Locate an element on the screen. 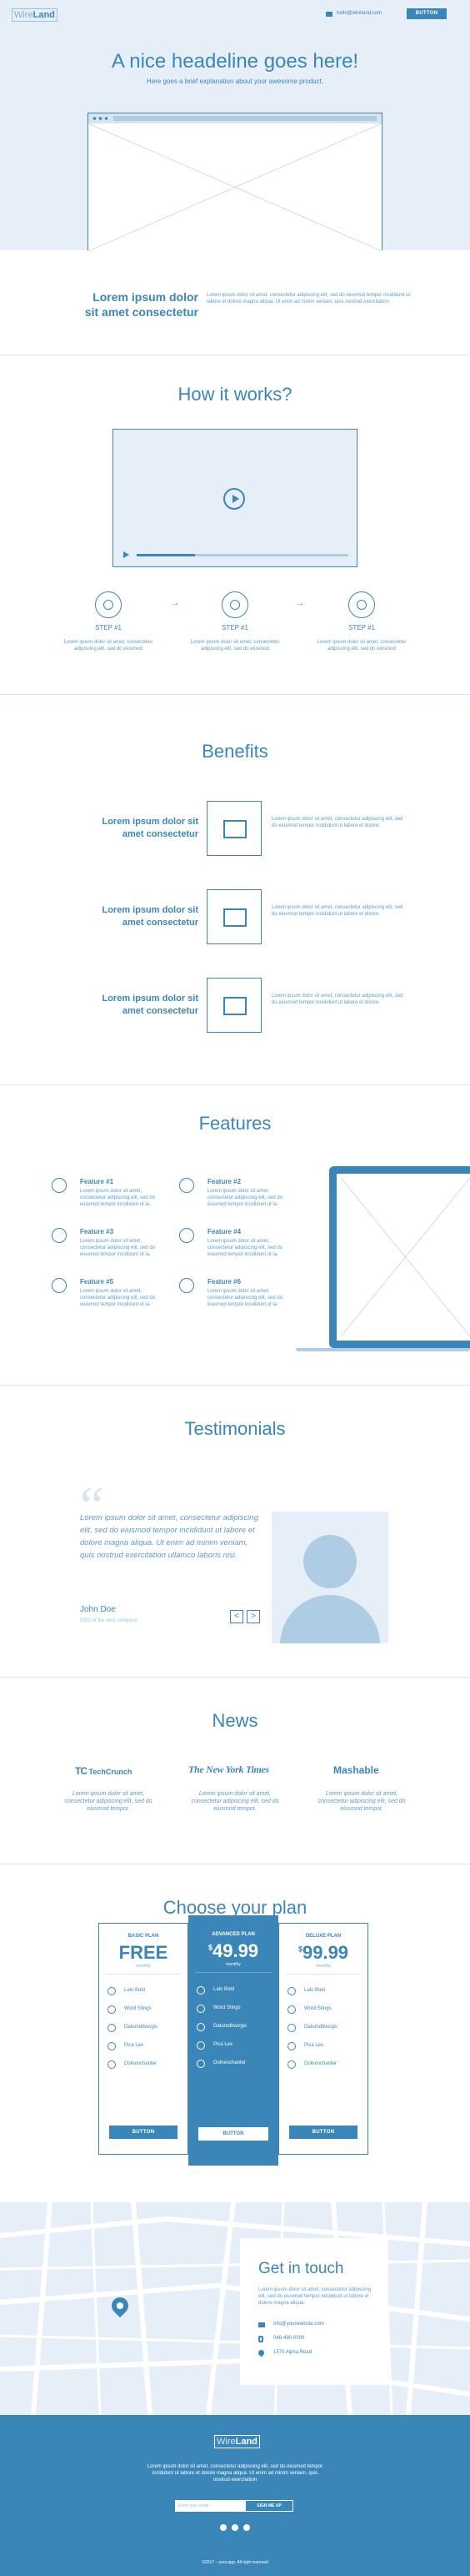 This screenshot has height=2576, width=470. contact-title: Get in touch is located at coordinates (301, 2268).